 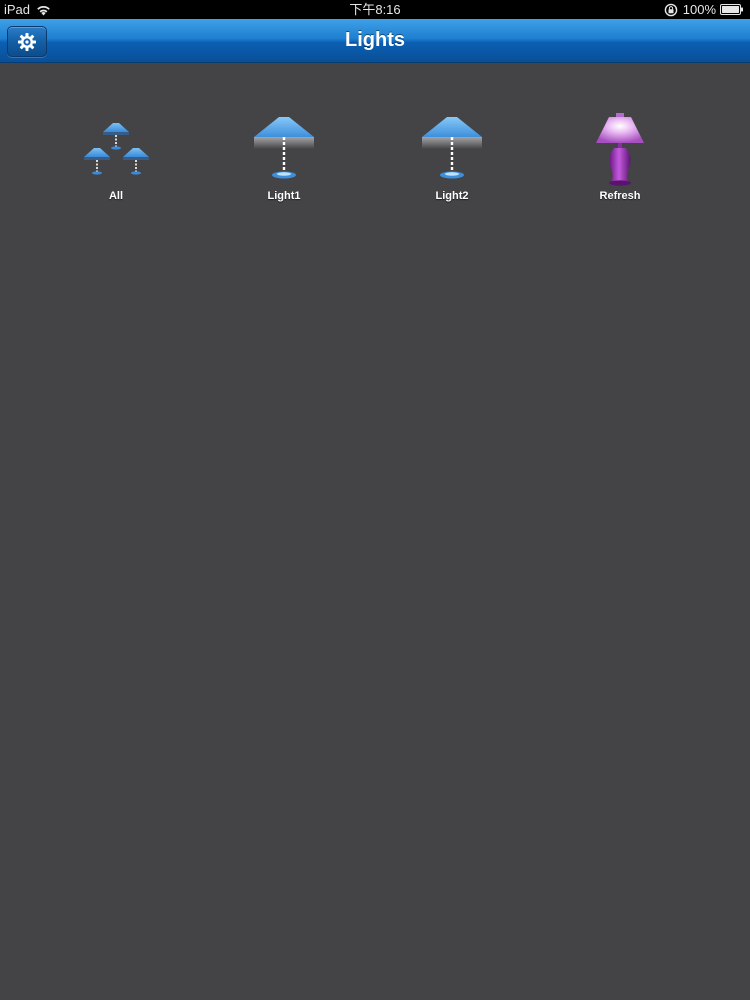 I want to click on battery-percent: 100%, so click(x=699, y=9).